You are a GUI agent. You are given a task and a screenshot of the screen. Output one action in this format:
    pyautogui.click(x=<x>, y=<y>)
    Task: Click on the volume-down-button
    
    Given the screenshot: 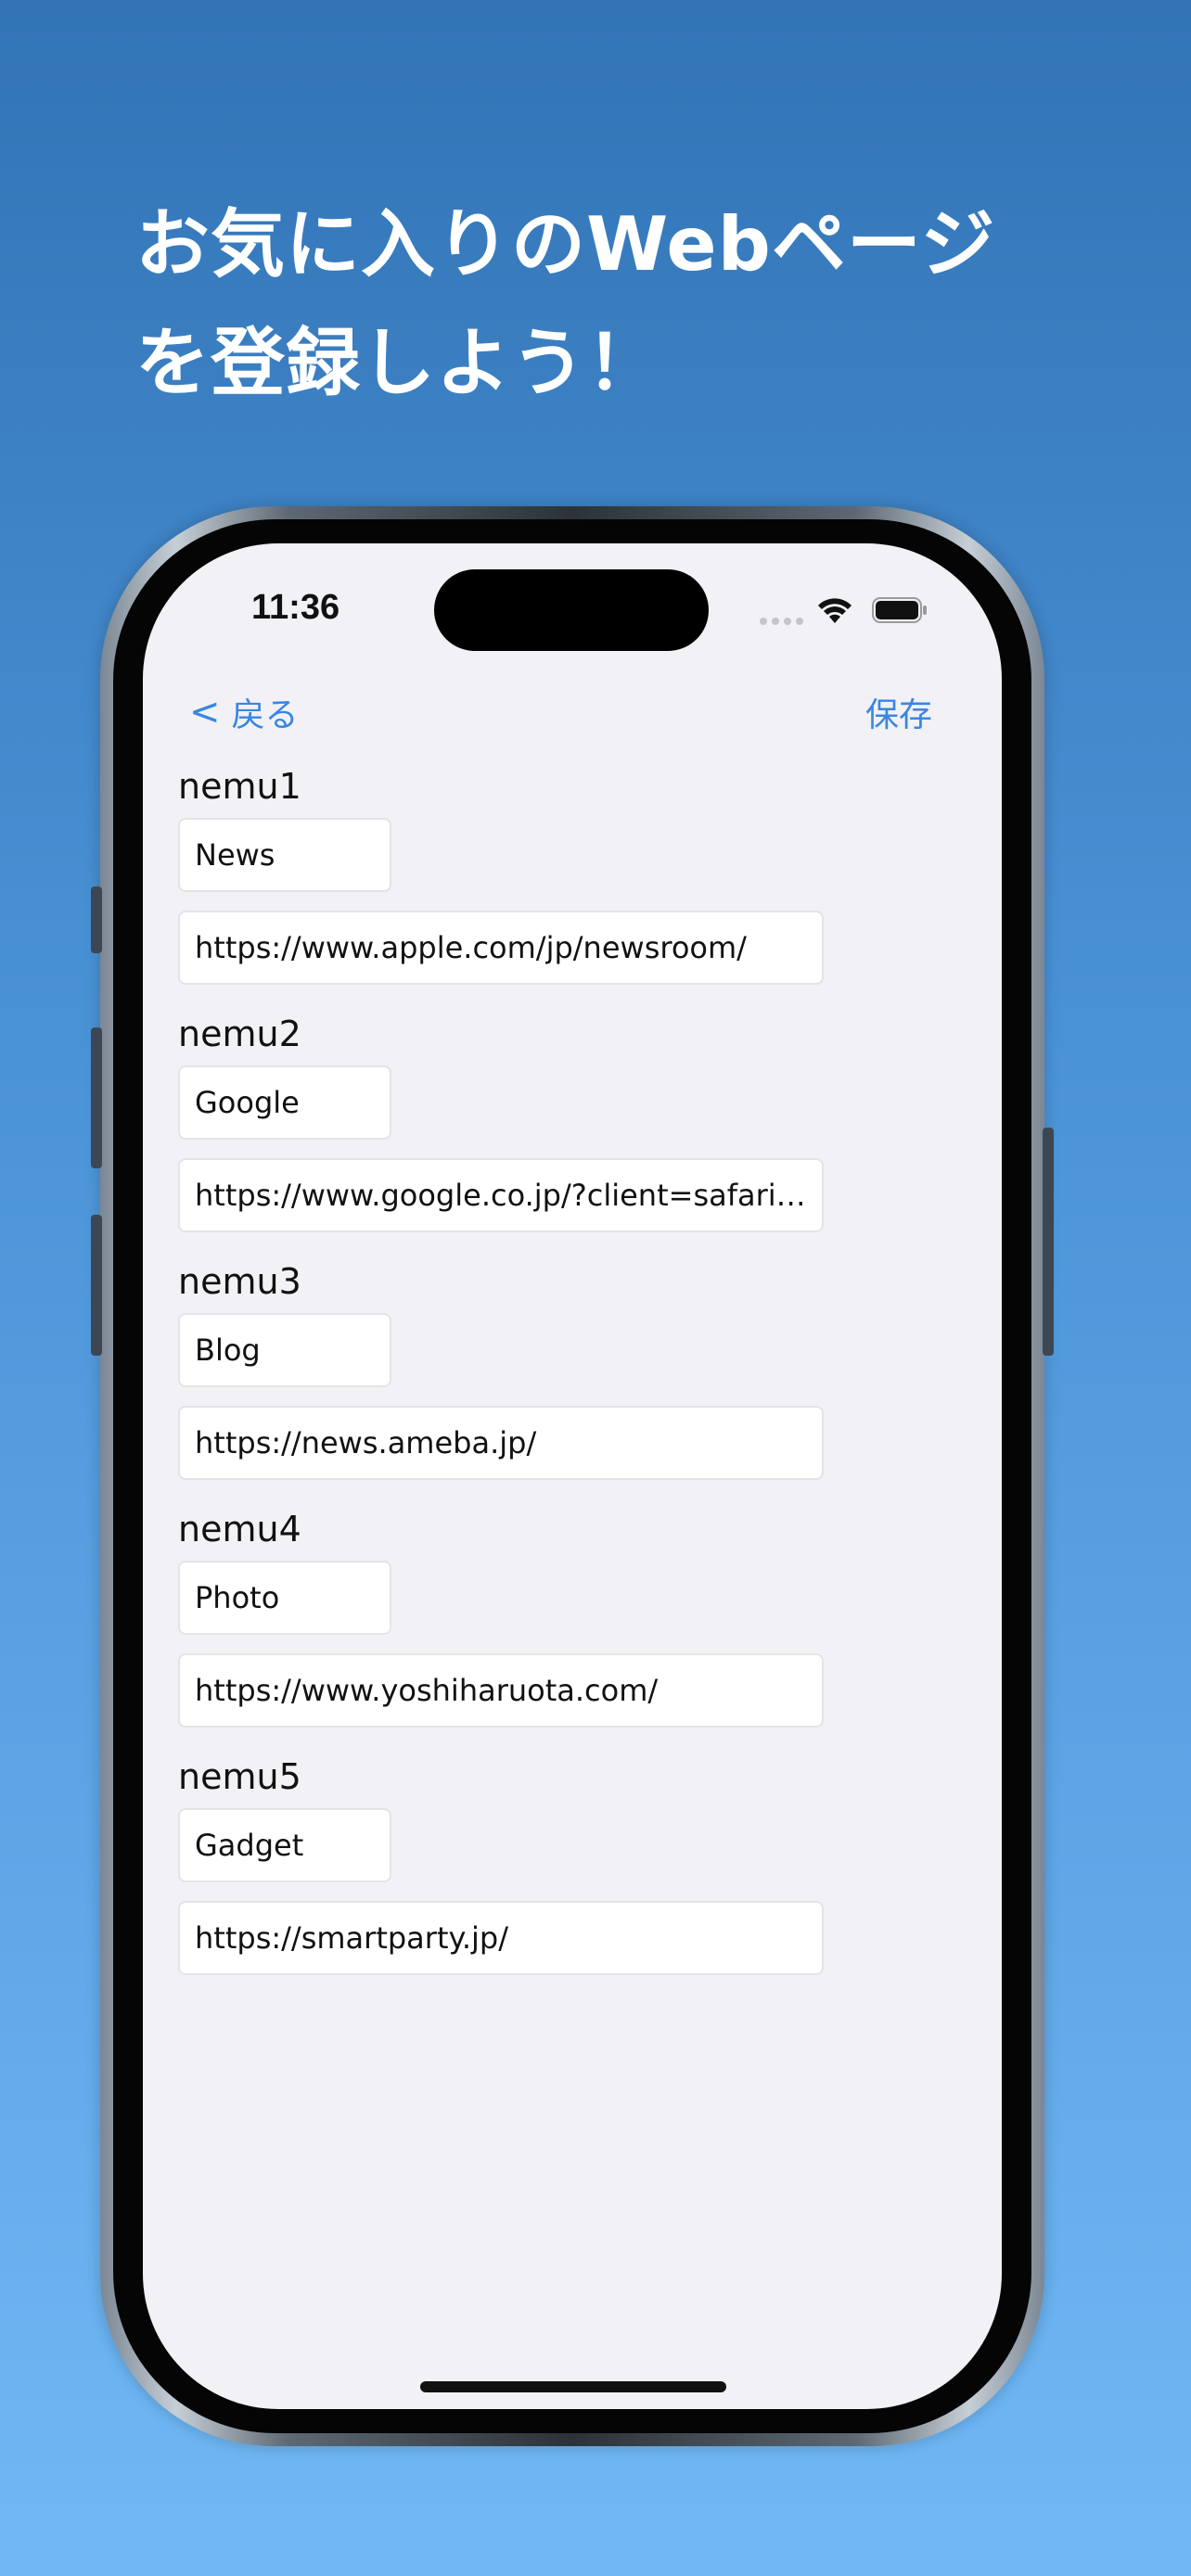 What is the action you would take?
    pyautogui.click(x=96, y=1285)
    